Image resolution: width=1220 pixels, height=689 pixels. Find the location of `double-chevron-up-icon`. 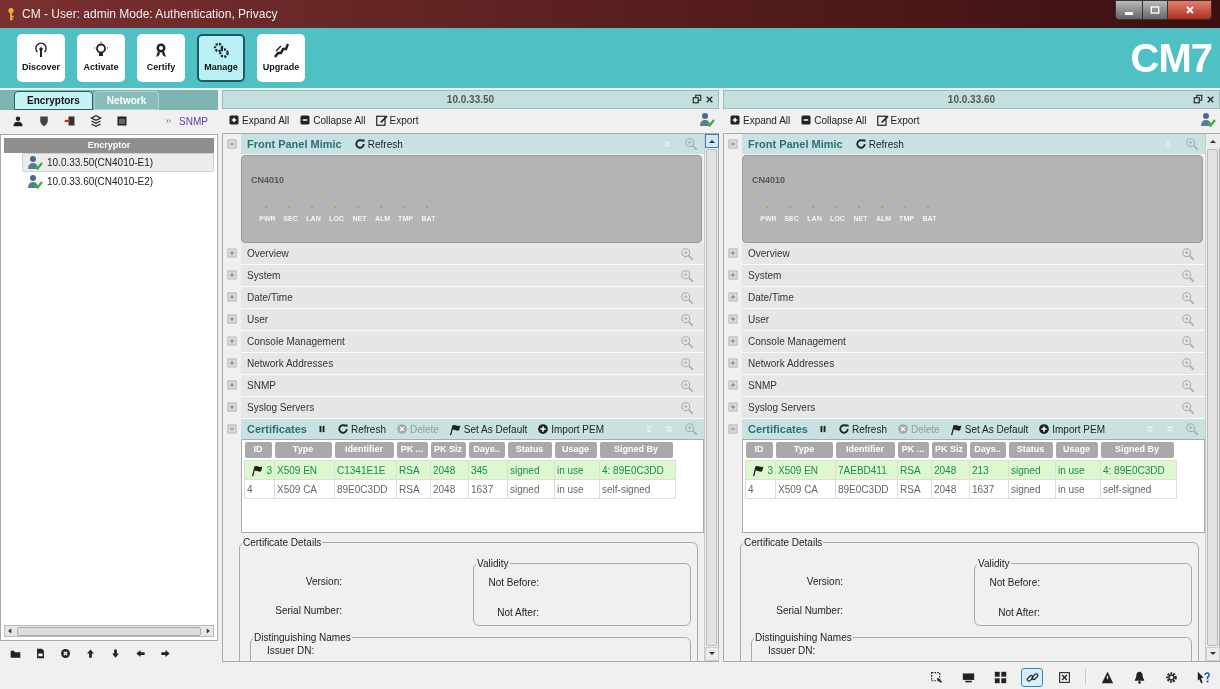

double-chevron-up-icon is located at coordinates (1170, 429).